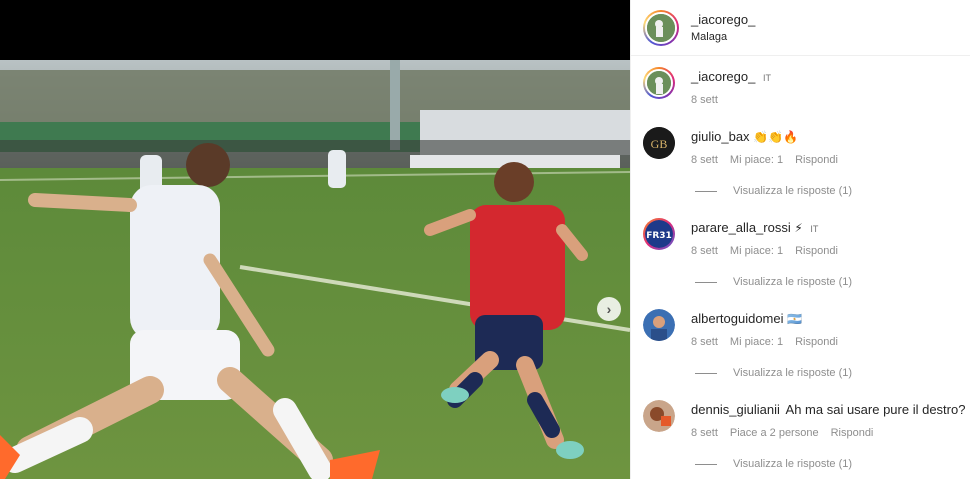 The height and width of the screenshot is (479, 970). I want to click on comment-username: albertoguidomei, so click(737, 318).